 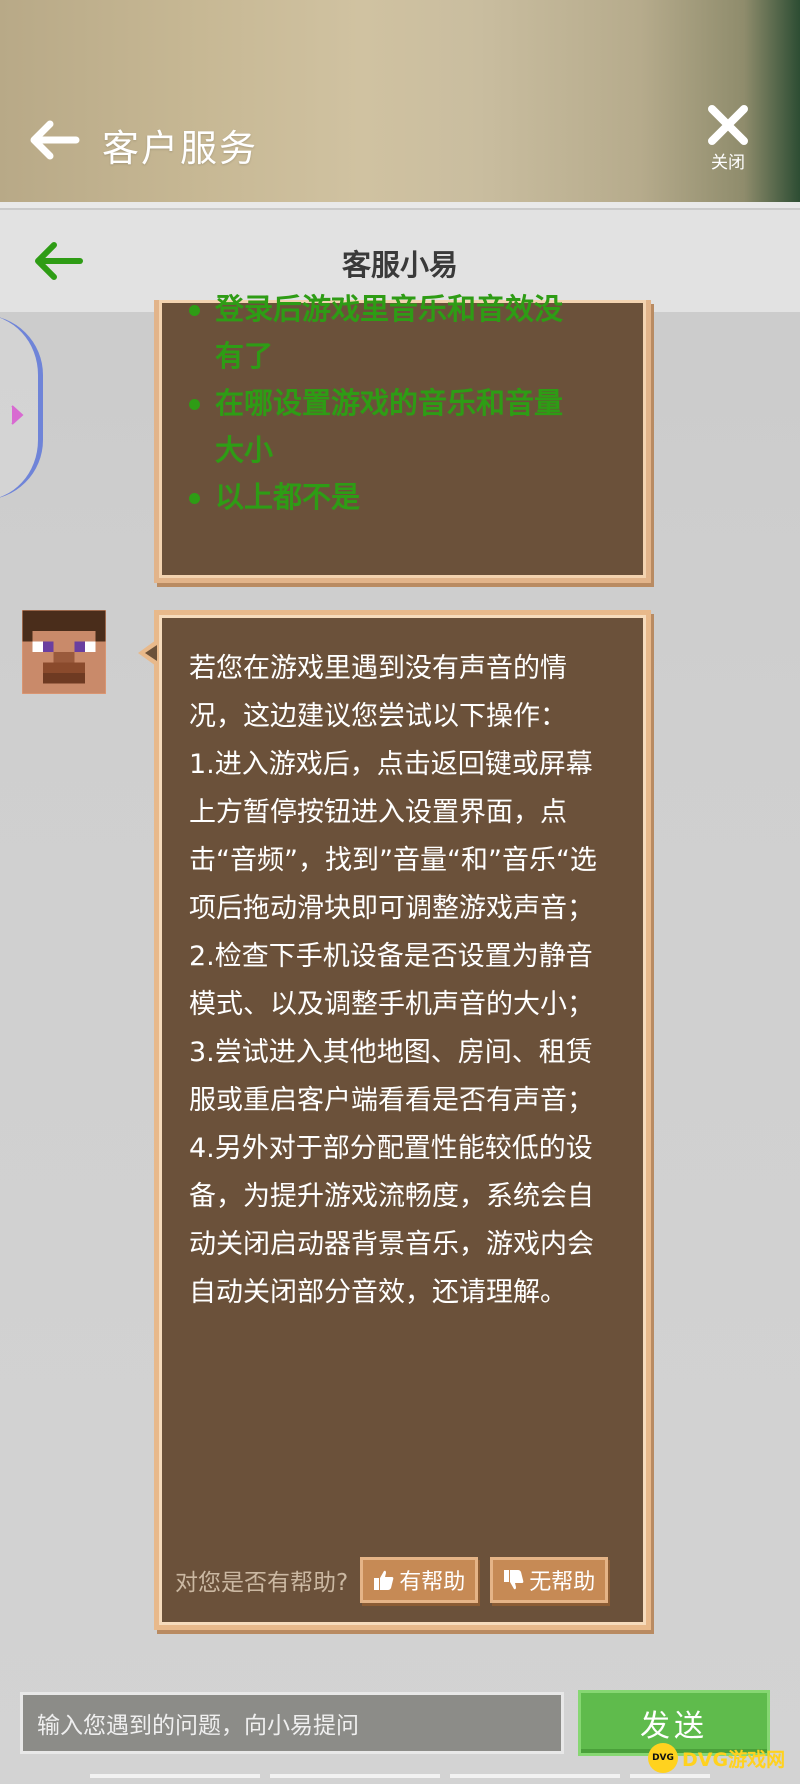 What do you see at coordinates (562, 1582) in the screenshot?
I see `not-helpful-label: 无帮助` at bounding box center [562, 1582].